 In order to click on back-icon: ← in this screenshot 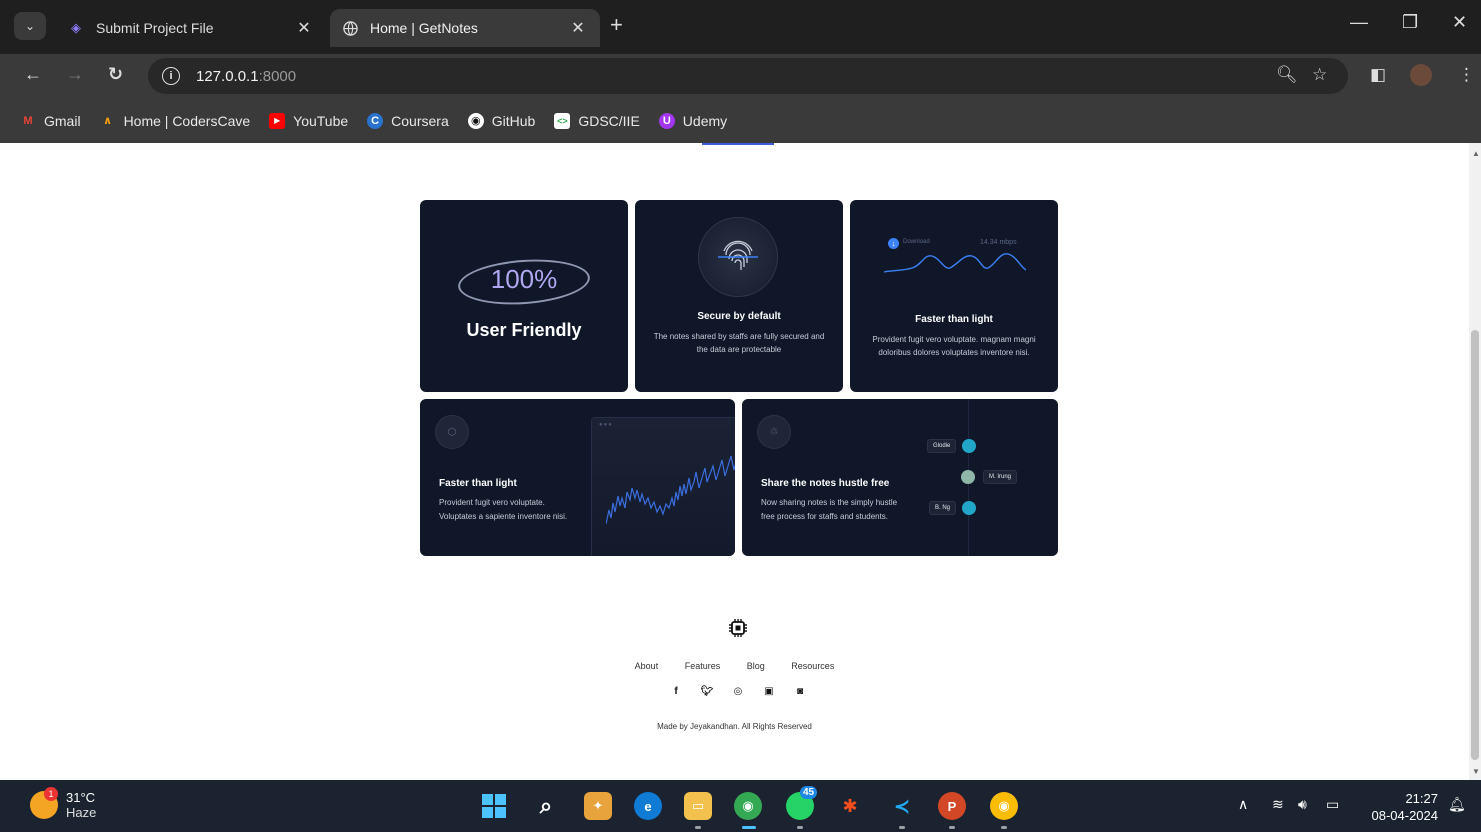, I will do `click(33, 74)`.